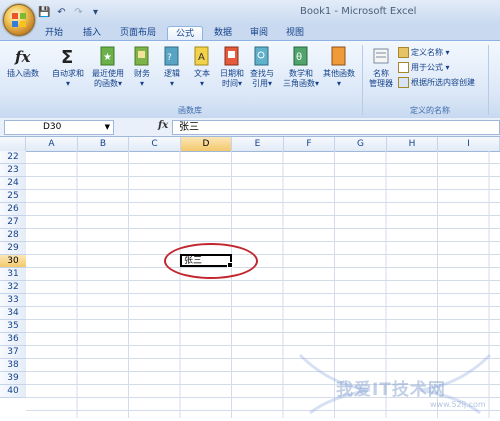  What do you see at coordinates (211, 261) in the screenshot?
I see `highlight-ellipse` at bounding box center [211, 261].